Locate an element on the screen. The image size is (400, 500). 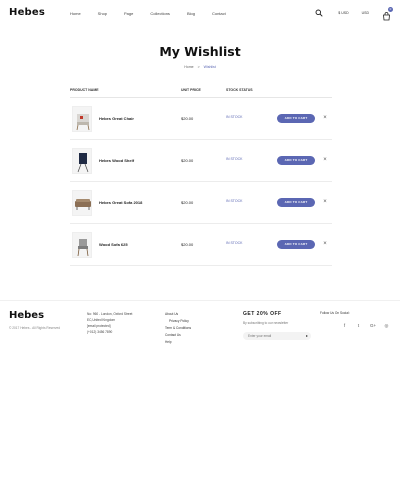
footer-link-terms: Term & Conditions is located at coordinates (178, 328).